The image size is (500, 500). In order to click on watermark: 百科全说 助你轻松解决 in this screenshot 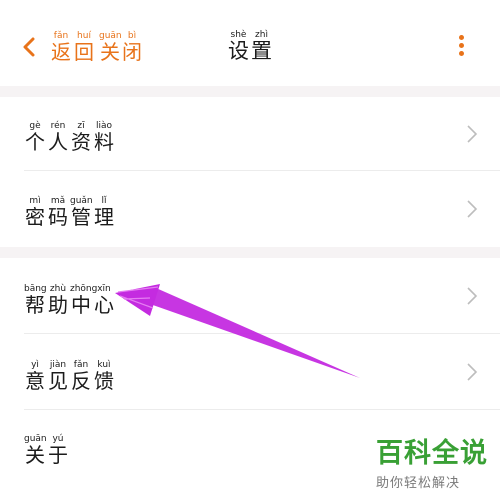, I will do `click(435, 464)`.